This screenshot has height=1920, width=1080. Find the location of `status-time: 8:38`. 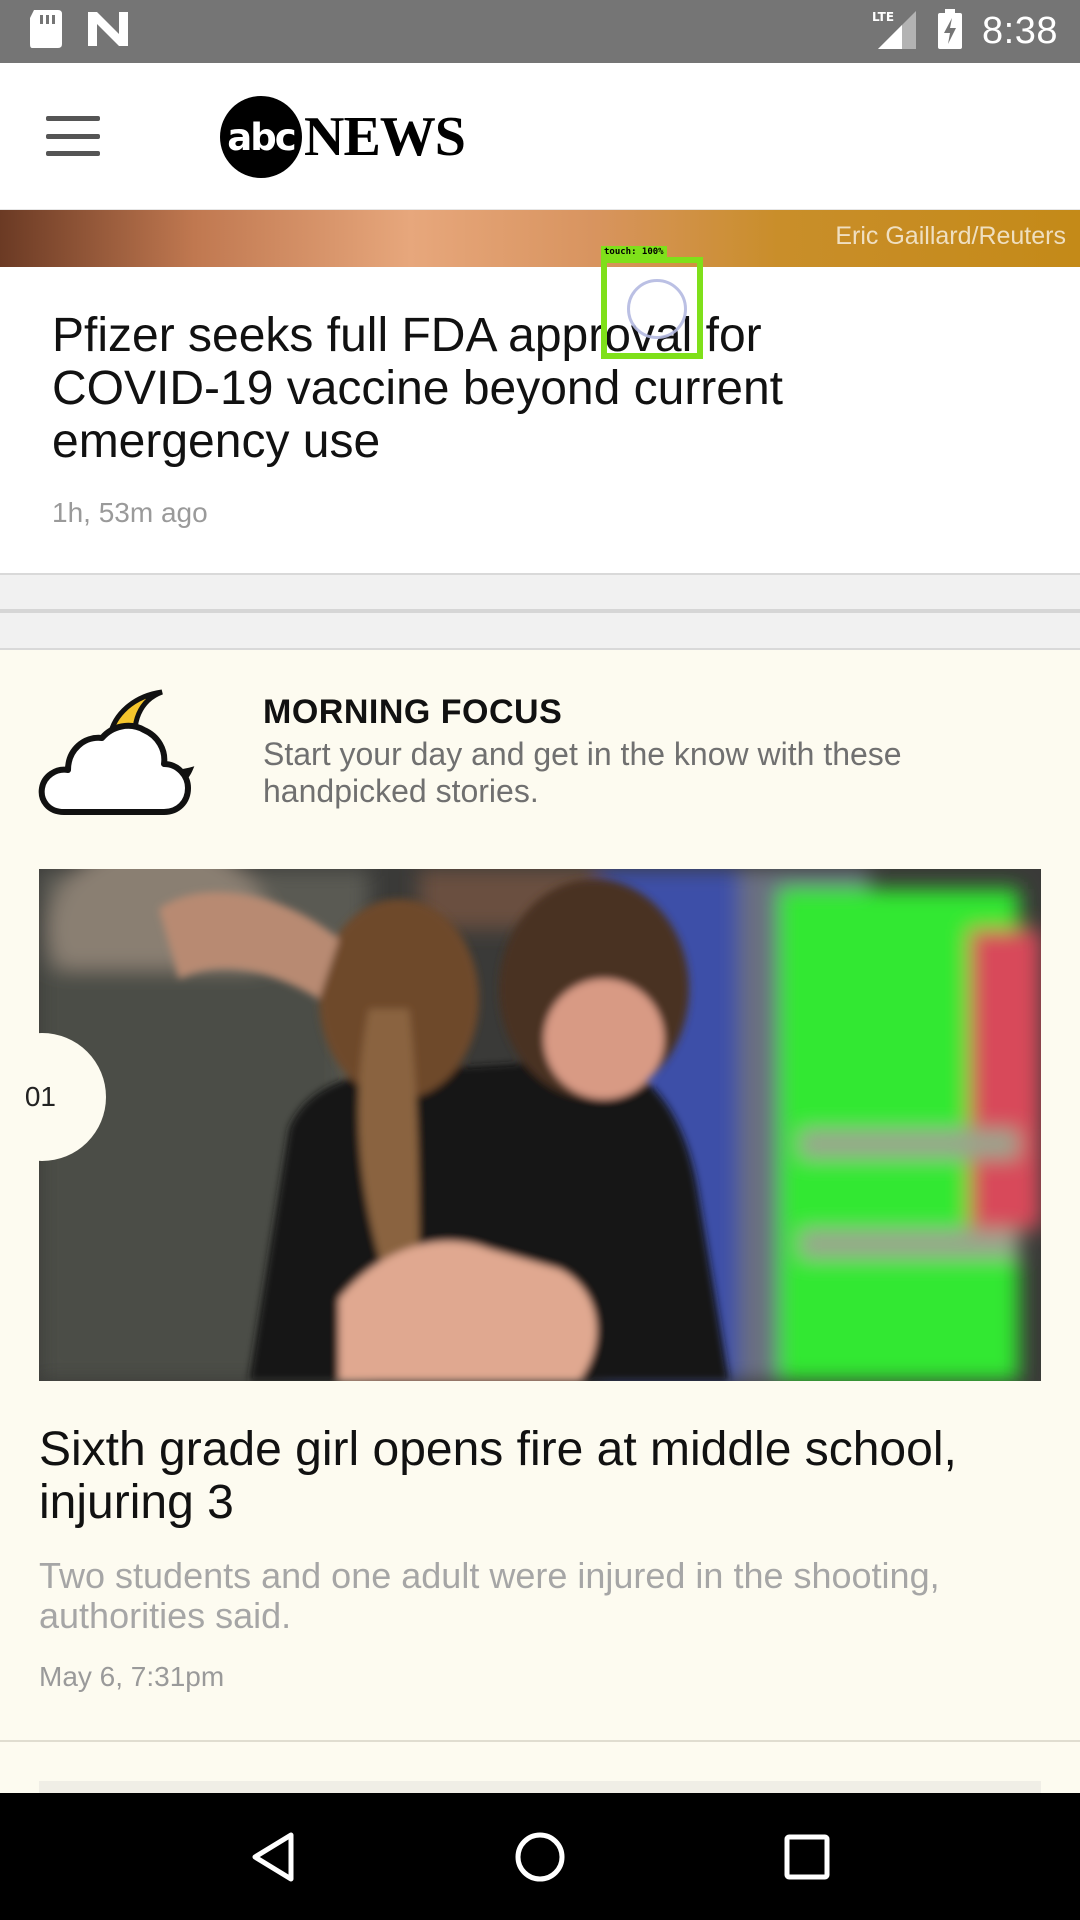

status-time: 8:38 is located at coordinates (1020, 31).